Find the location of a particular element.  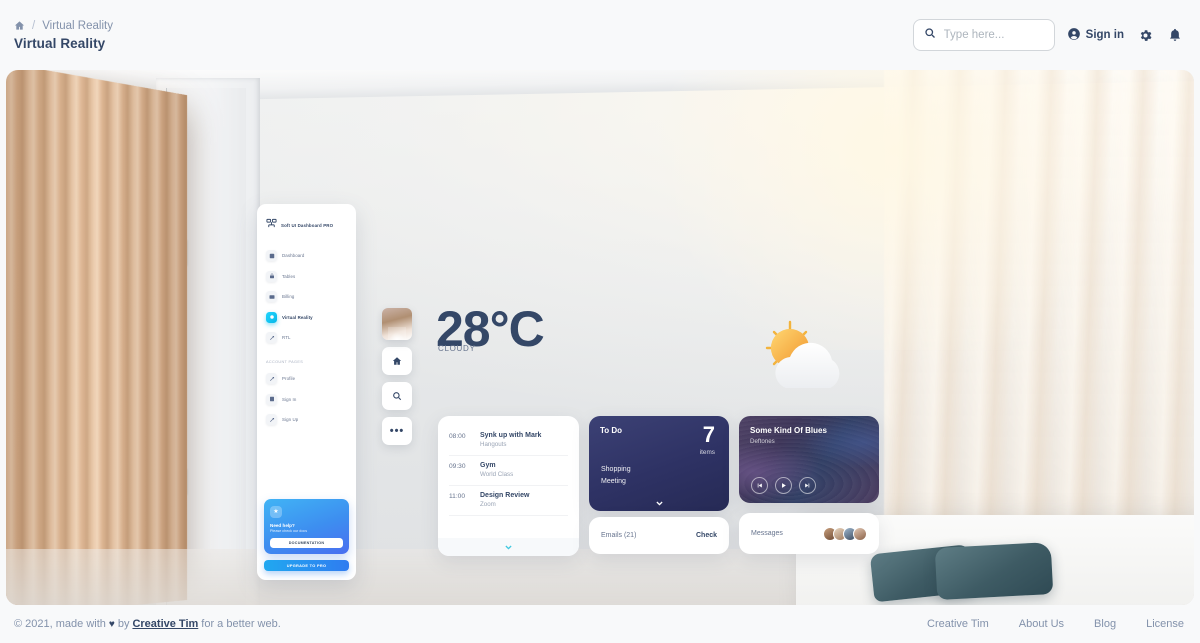

footer-copyright-suffix: for a better web. is located at coordinates (241, 624).